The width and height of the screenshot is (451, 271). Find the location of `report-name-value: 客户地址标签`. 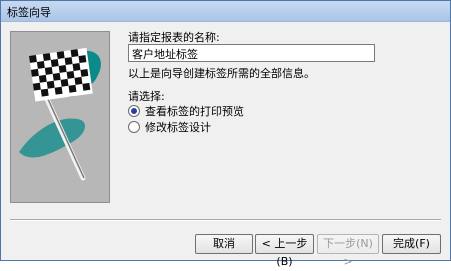

report-name-value: 客户地址标签 is located at coordinates (165, 54).